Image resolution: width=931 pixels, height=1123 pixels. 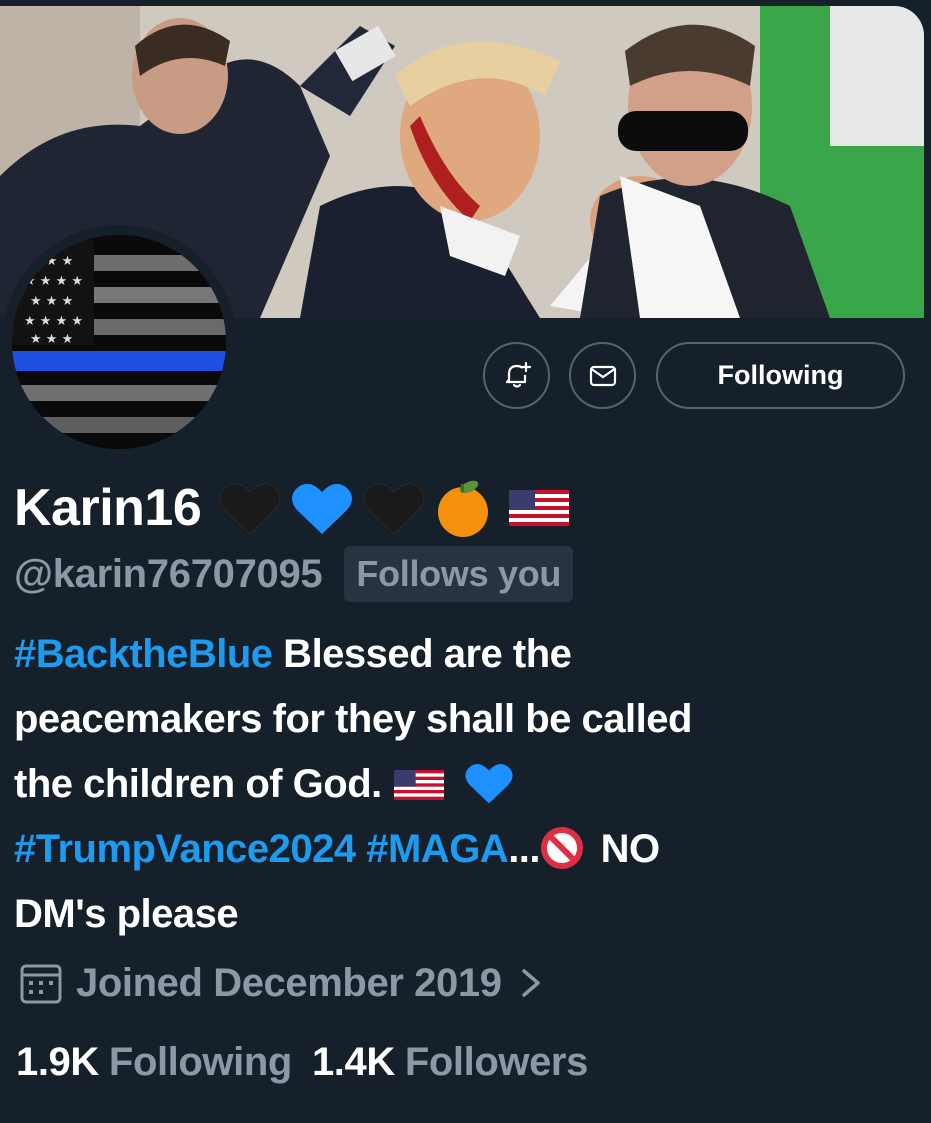 What do you see at coordinates (353, 1062) in the screenshot?
I see `followers-count: 1.4K` at bounding box center [353, 1062].